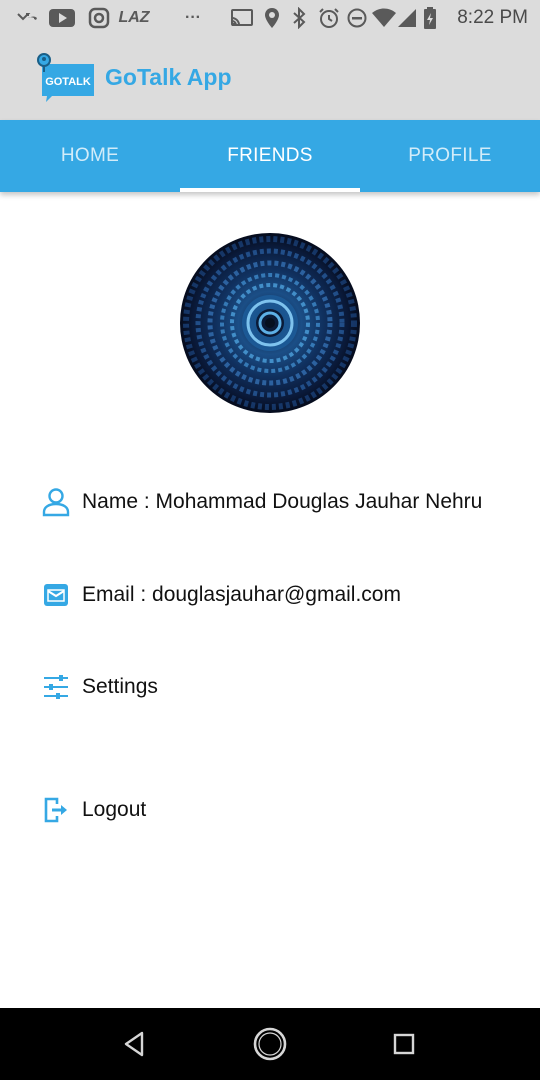 This screenshot has width=540, height=1080. What do you see at coordinates (114, 810) in the screenshot?
I see `logout-label: Logout` at bounding box center [114, 810].